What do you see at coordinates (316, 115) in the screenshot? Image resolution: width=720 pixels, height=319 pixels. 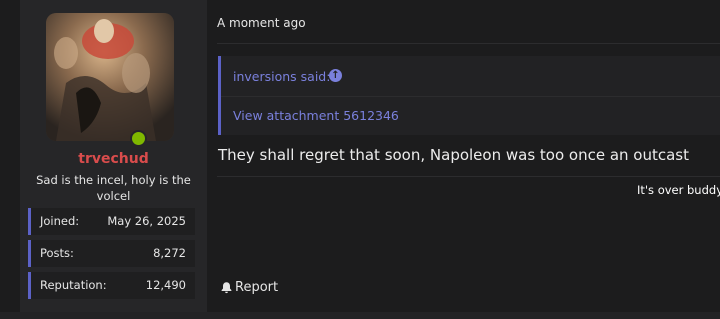 I see `attachment-link: View attachment 5612346` at bounding box center [316, 115].